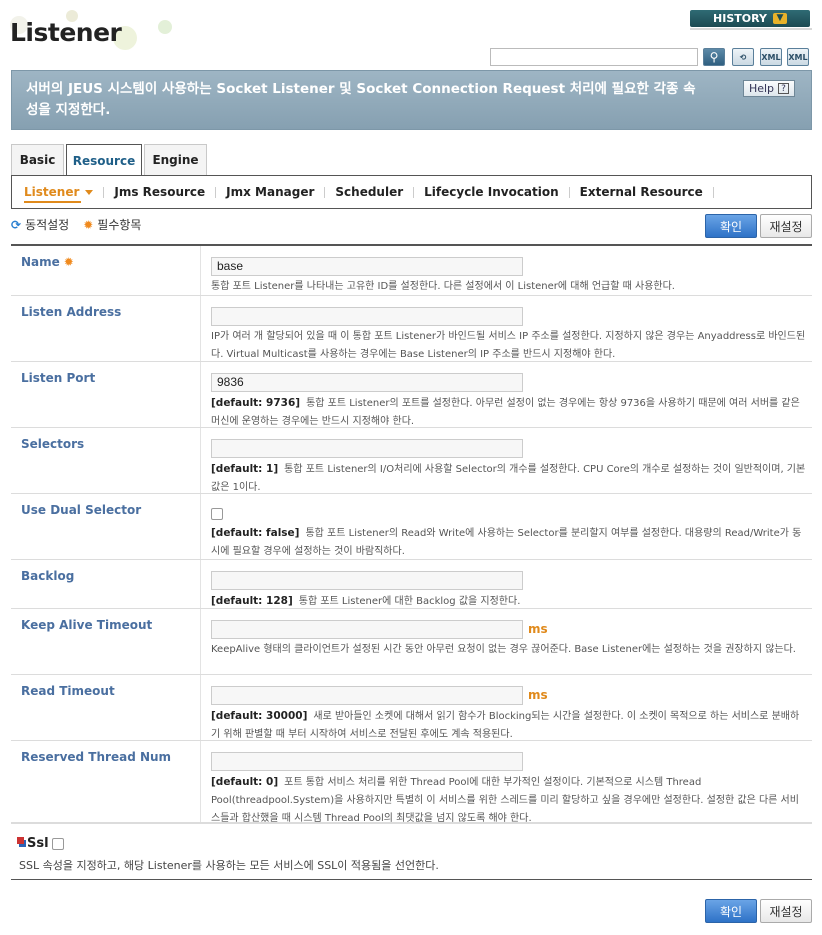 This screenshot has width=822, height=935. What do you see at coordinates (37, 159) in the screenshot?
I see `tab-basic: Basic` at bounding box center [37, 159].